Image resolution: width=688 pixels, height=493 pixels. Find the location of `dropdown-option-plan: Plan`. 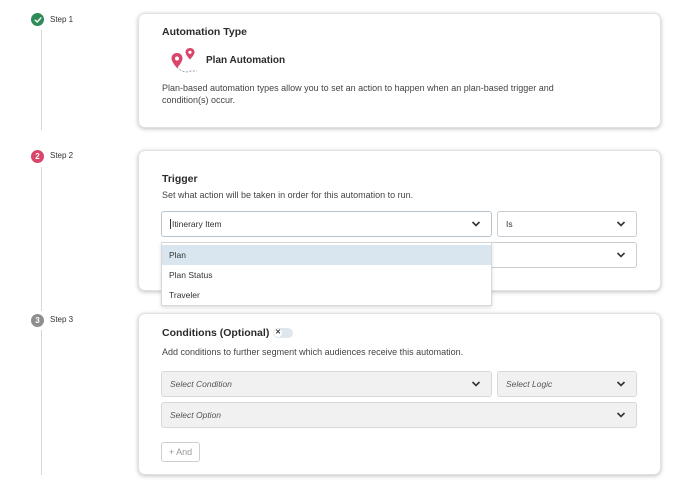

dropdown-option-plan: Plan is located at coordinates (326, 255).